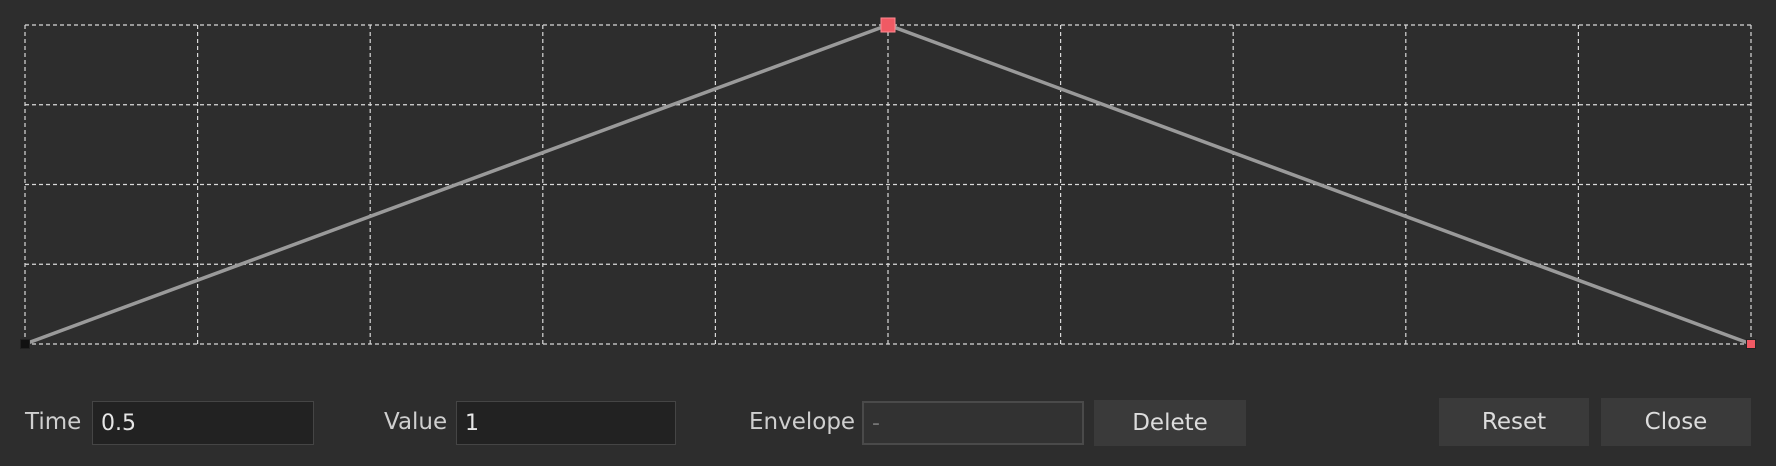 Image resolution: width=1776 pixels, height=466 pixels. Describe the element at coordinates (416, 422) in the screenshot. I see `value-label: Value` at that location.